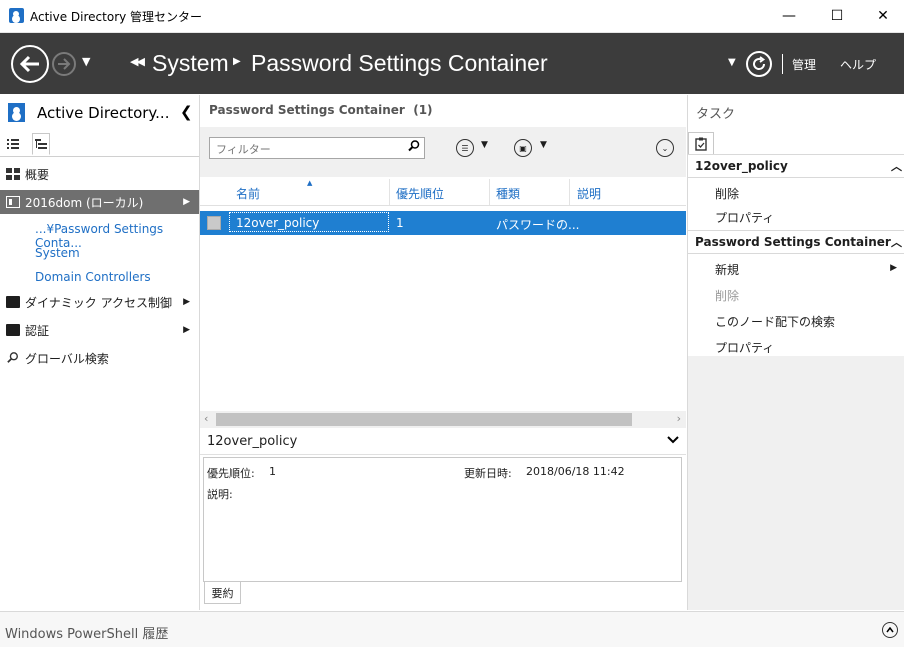 This screenshot has height=647, width=904. I want to click on tree-item-domain-controllers: Domain Controllers, so click(93, 277).